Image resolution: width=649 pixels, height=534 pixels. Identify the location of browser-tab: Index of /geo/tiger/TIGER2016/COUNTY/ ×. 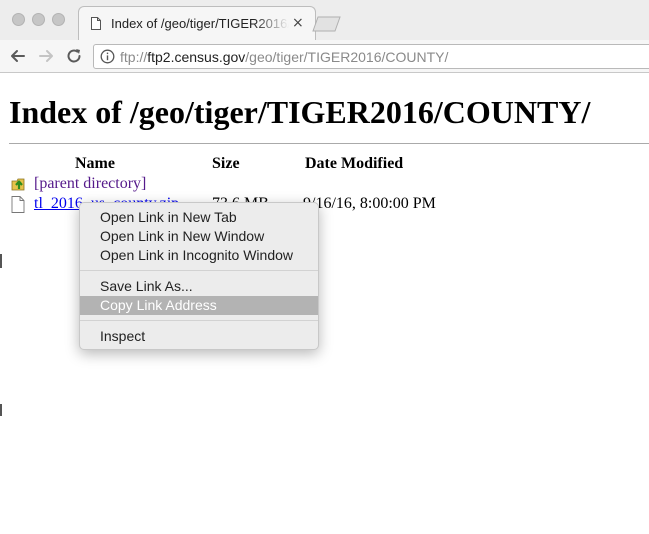
(197, 23).